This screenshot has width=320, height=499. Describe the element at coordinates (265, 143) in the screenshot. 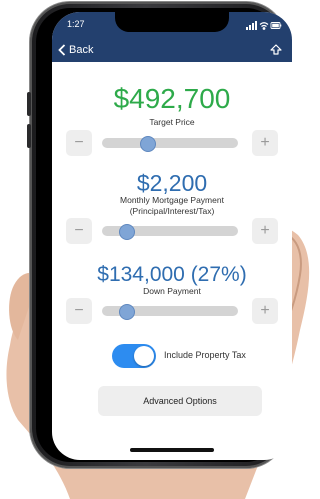

I see `target-price-increase-button: +` at that location.